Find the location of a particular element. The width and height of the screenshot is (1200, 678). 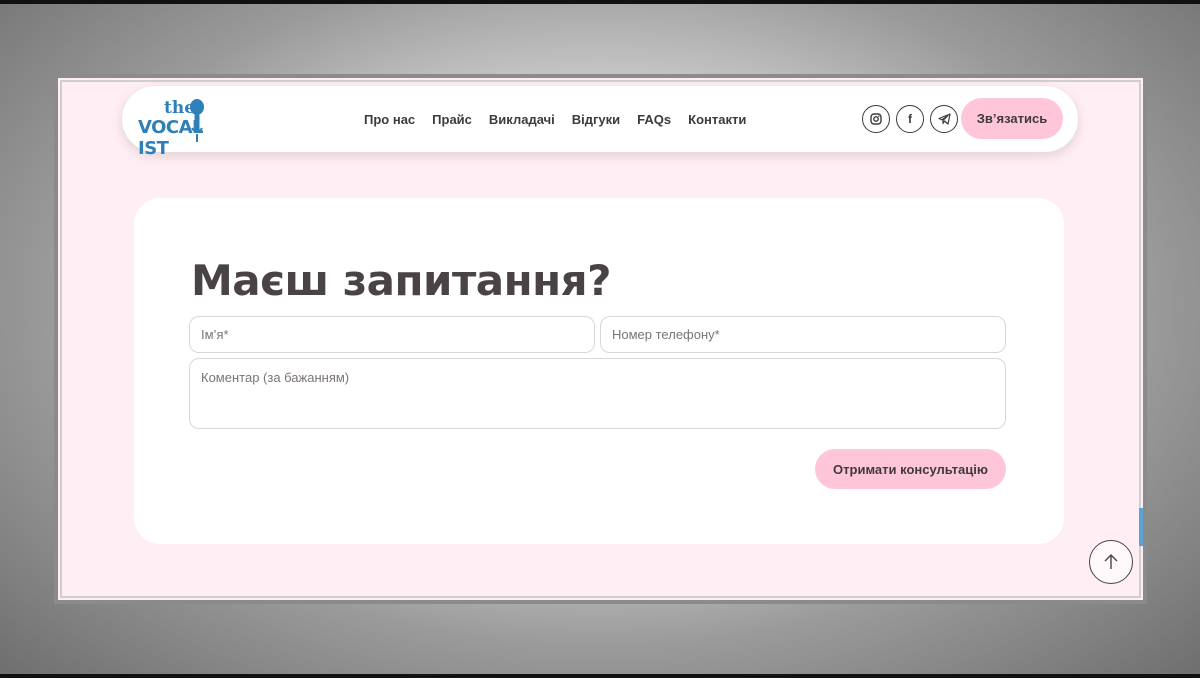

instagram-button is located at coordinates (876, 119).